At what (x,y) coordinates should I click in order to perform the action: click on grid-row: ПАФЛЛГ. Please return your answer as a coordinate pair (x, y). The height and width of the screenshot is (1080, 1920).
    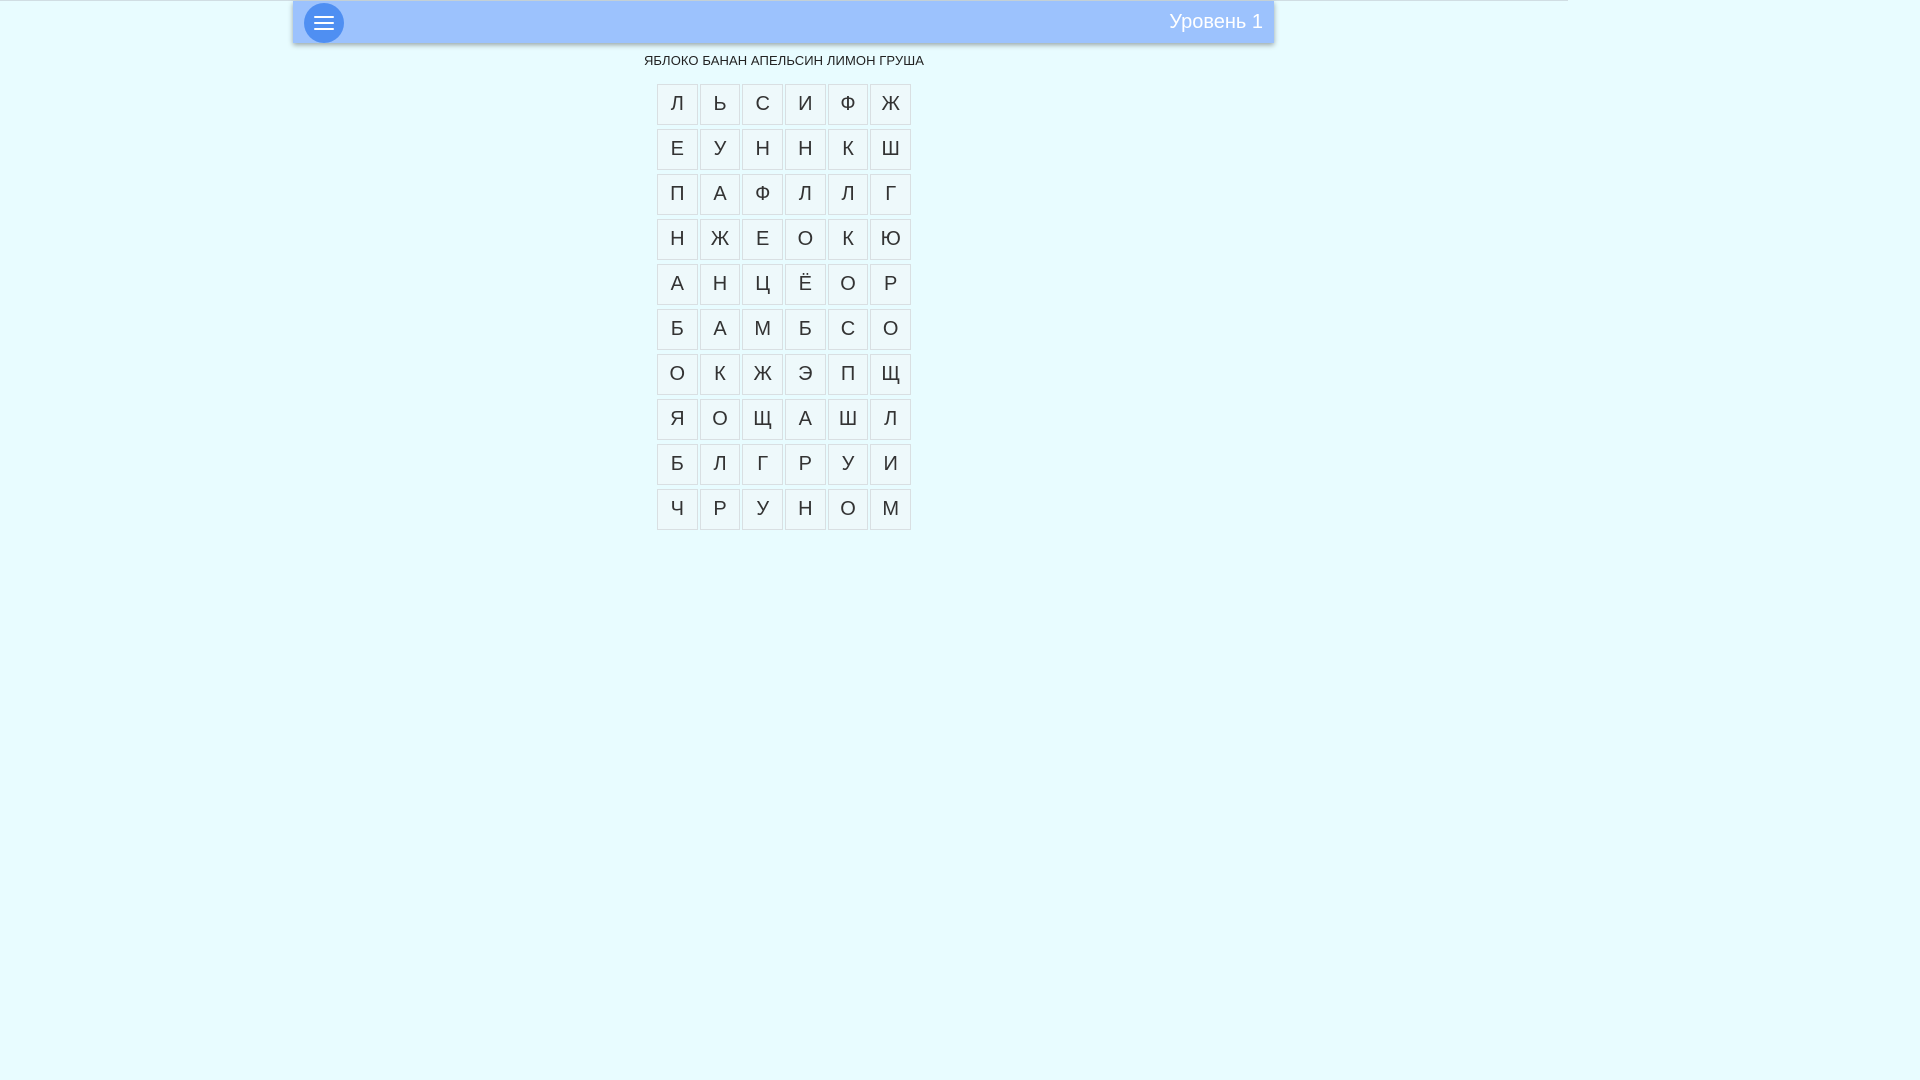
    Looking at the image, I should click on (784, 195).